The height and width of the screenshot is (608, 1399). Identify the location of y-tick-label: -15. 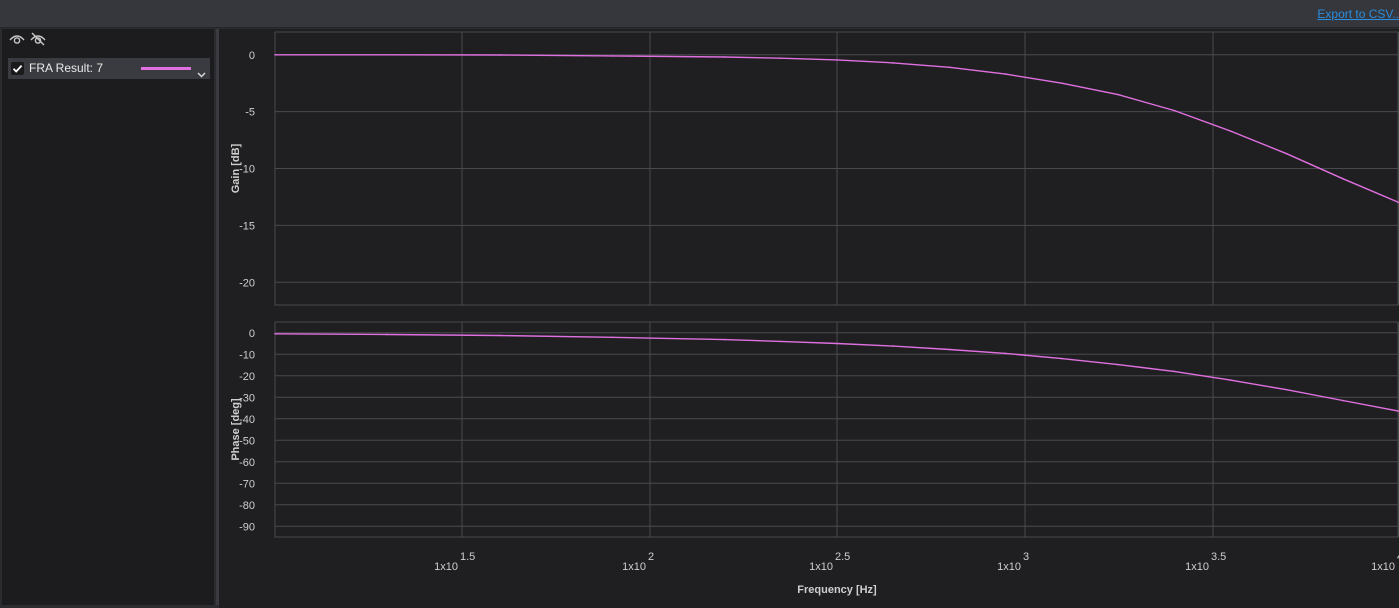
(247, 226).